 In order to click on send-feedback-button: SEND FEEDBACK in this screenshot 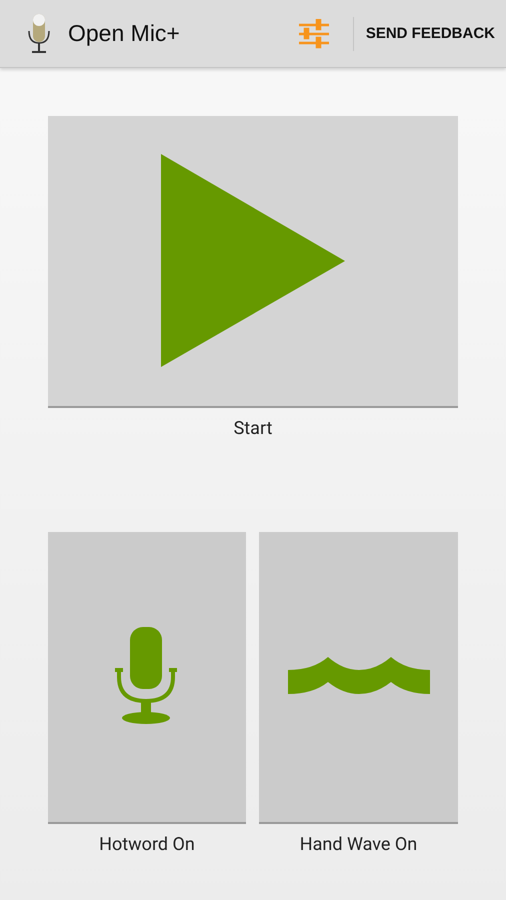, I will do `click(430, 33)`.